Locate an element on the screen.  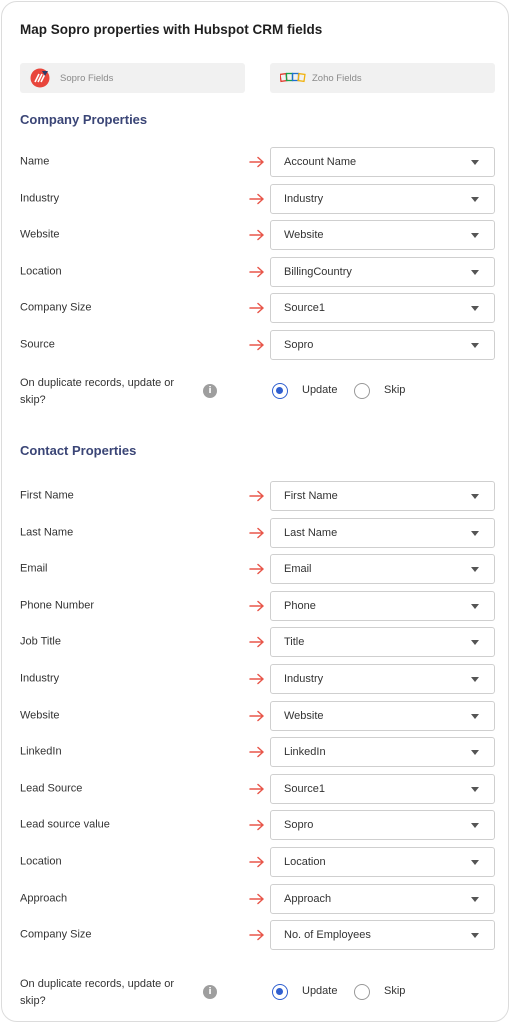
contact-update-label: Update is located at coordinates (320, 991).